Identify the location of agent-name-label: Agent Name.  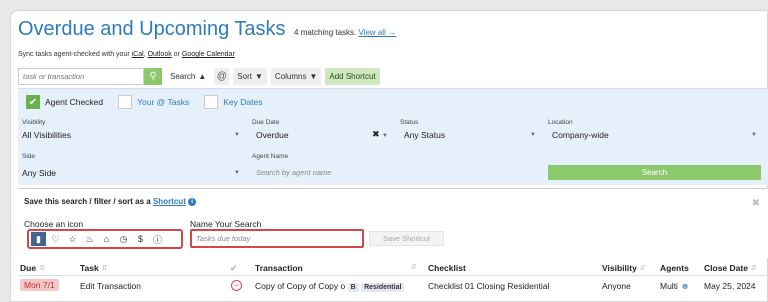
(270, 156).